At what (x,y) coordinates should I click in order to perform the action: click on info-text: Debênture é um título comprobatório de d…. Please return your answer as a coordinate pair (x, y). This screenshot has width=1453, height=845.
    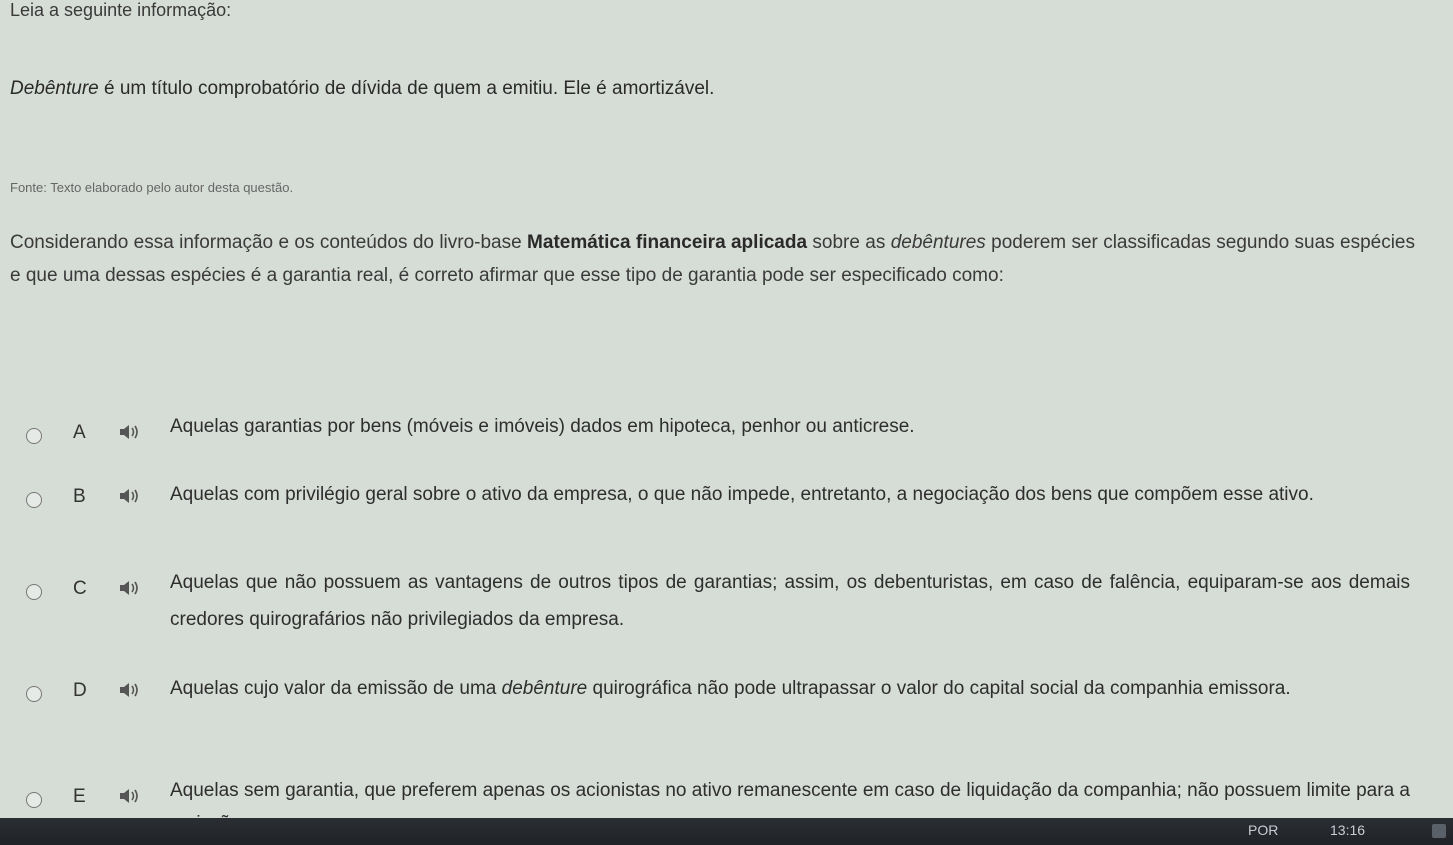
    Looking at the image, I should click on (362, 89).